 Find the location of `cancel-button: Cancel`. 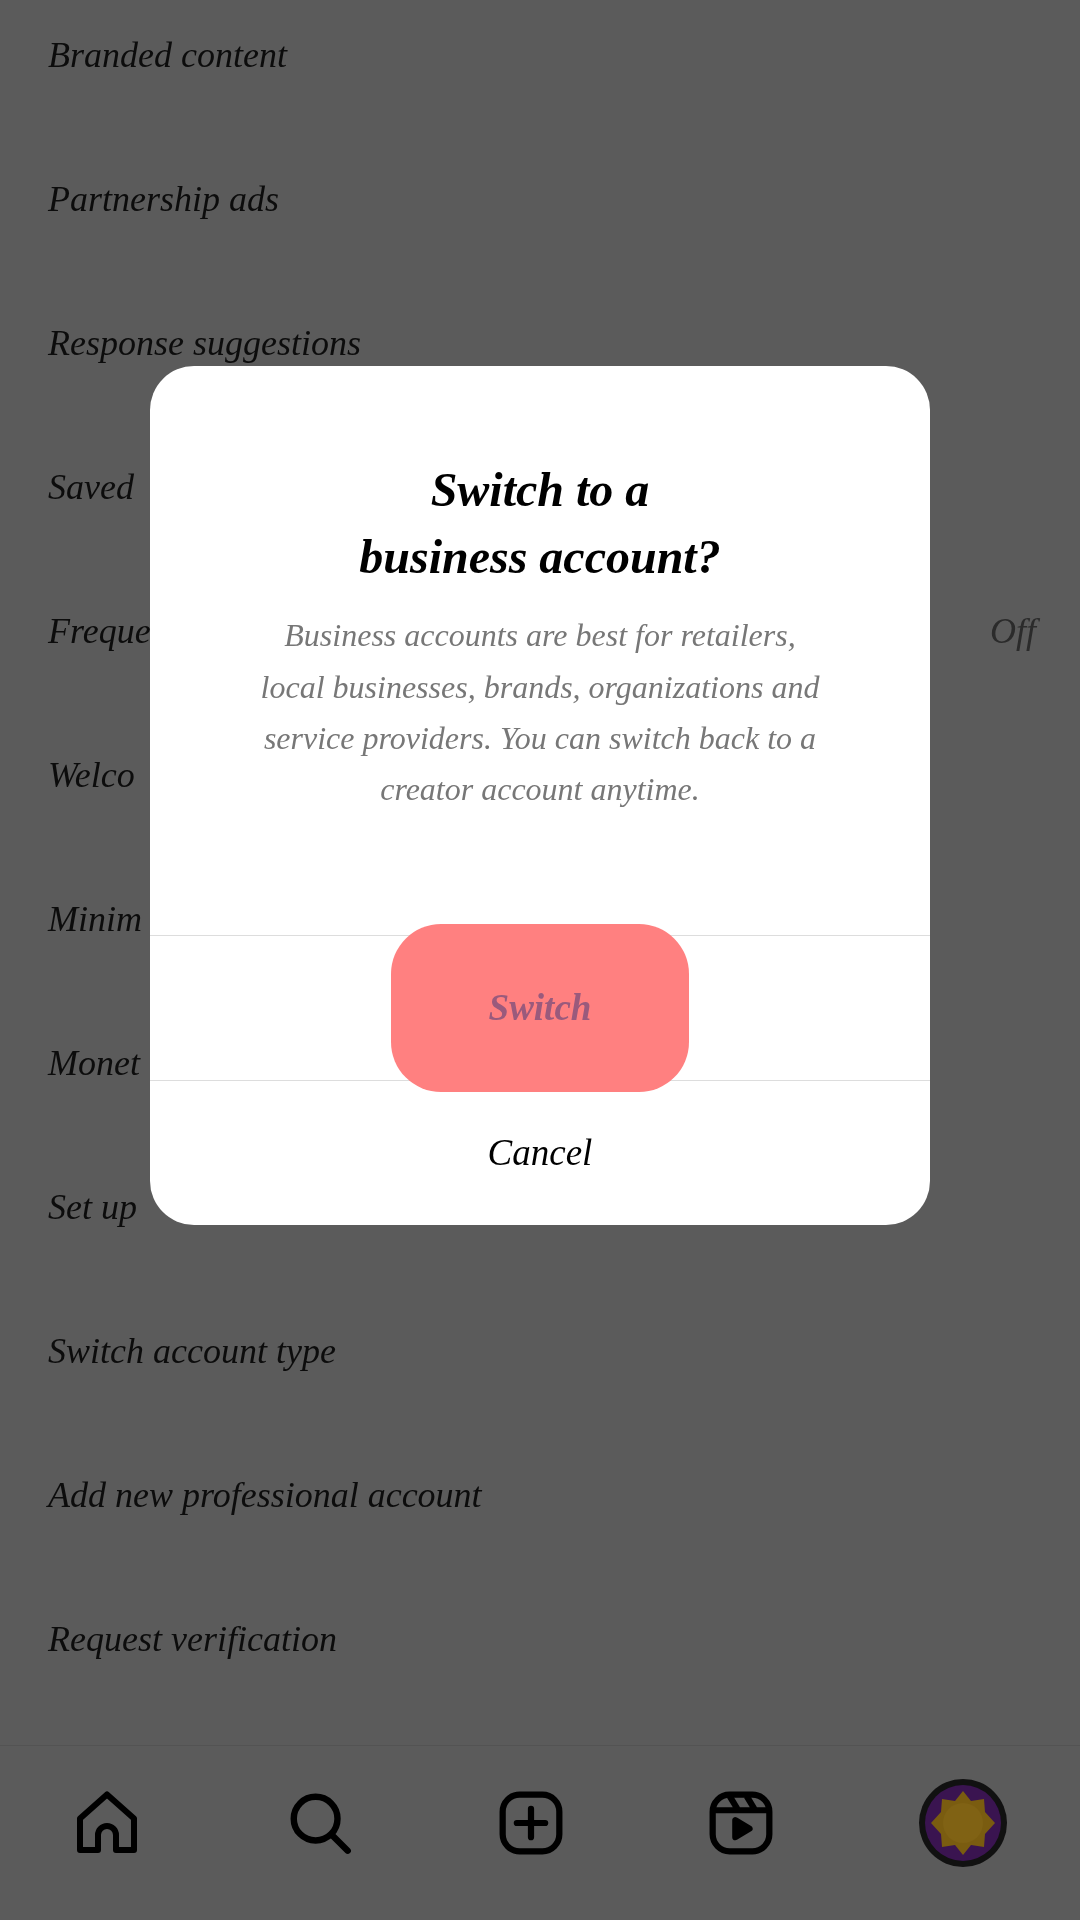

cancel-button: Cancel is located at coordinates (540, 1153).